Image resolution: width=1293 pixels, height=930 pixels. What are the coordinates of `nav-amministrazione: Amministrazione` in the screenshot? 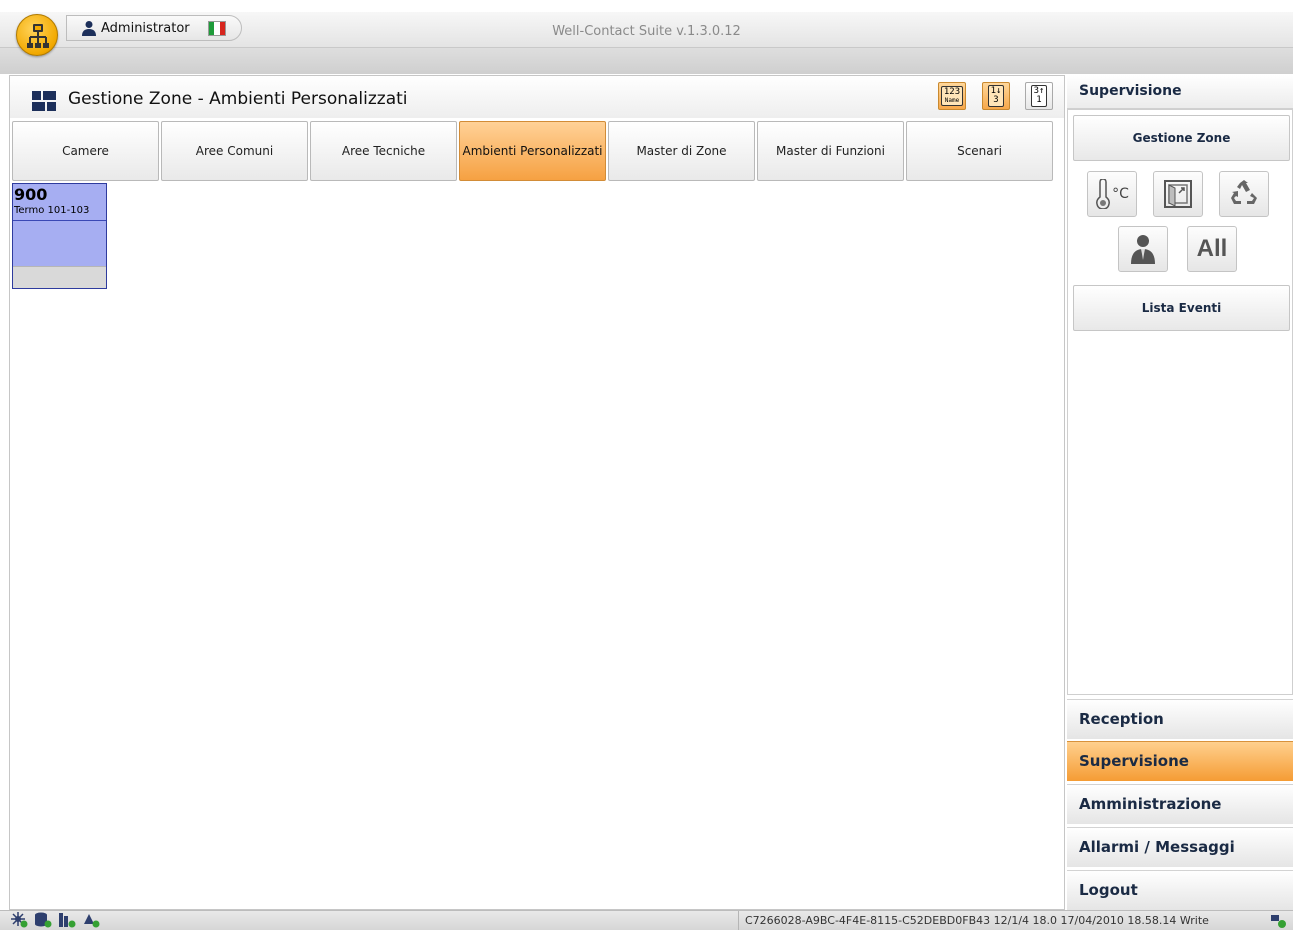 It's located at (1180, 804).